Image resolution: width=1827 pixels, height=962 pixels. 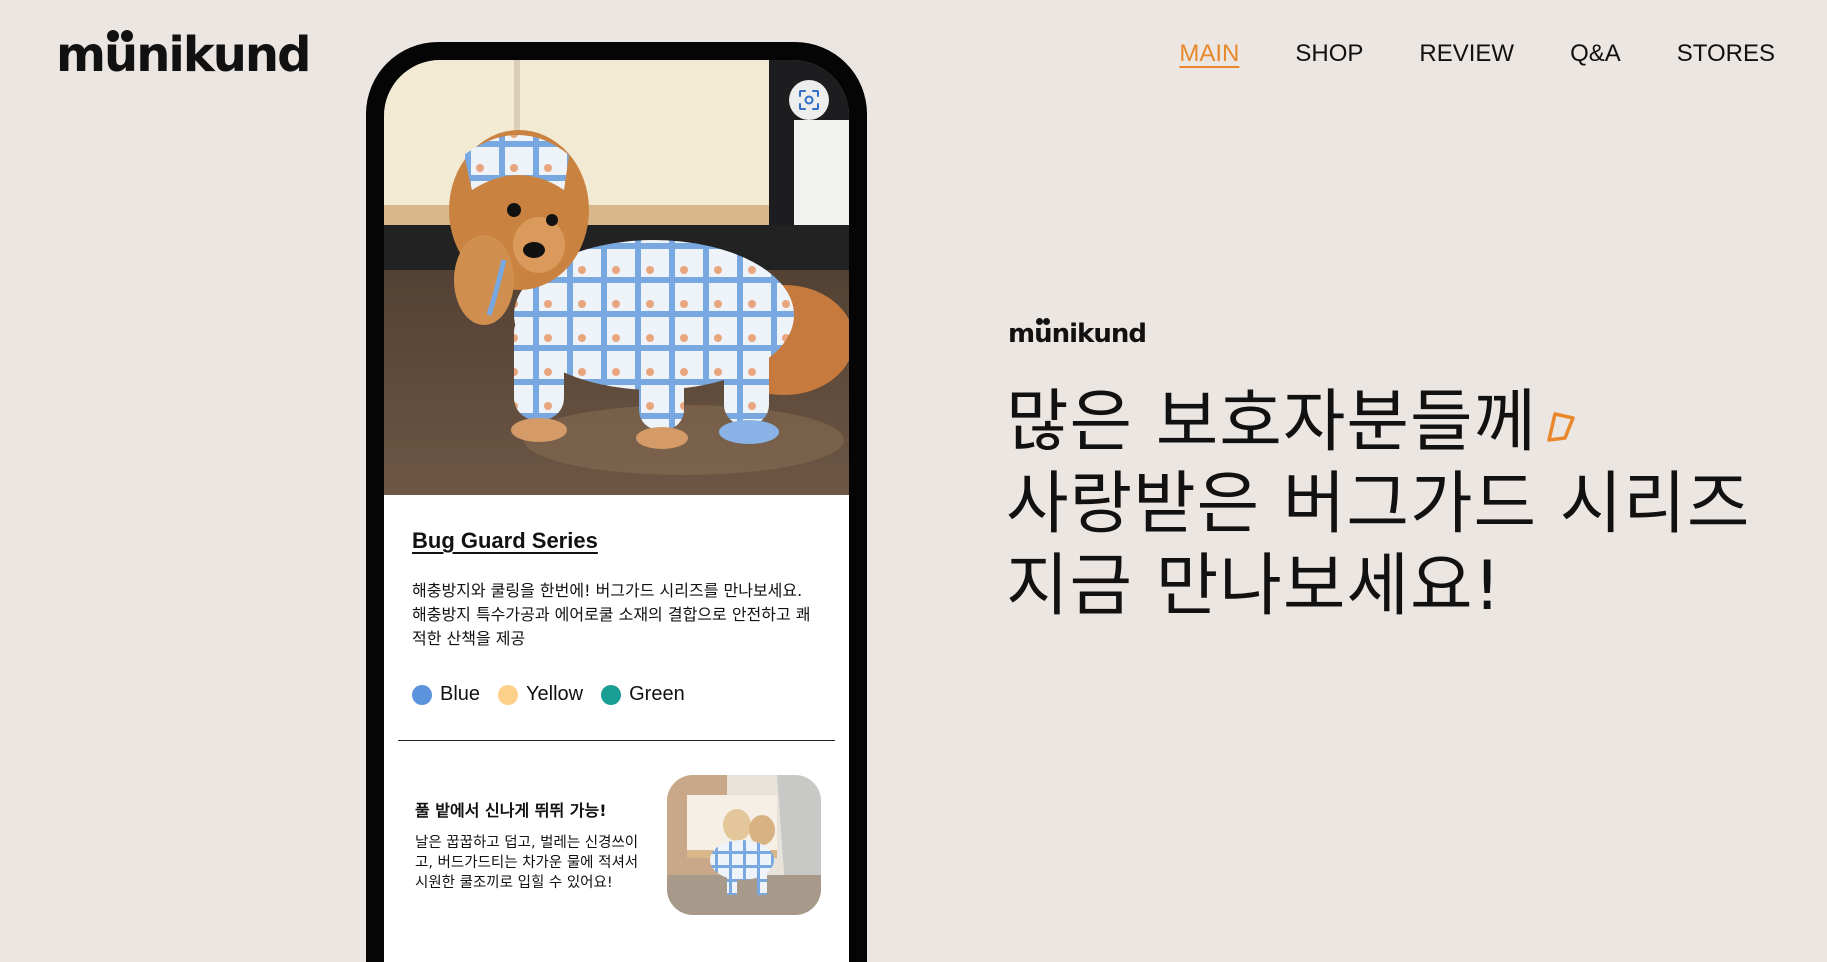 I want to click on product-title: Bug Guard Series, so click(x=505, y=541).